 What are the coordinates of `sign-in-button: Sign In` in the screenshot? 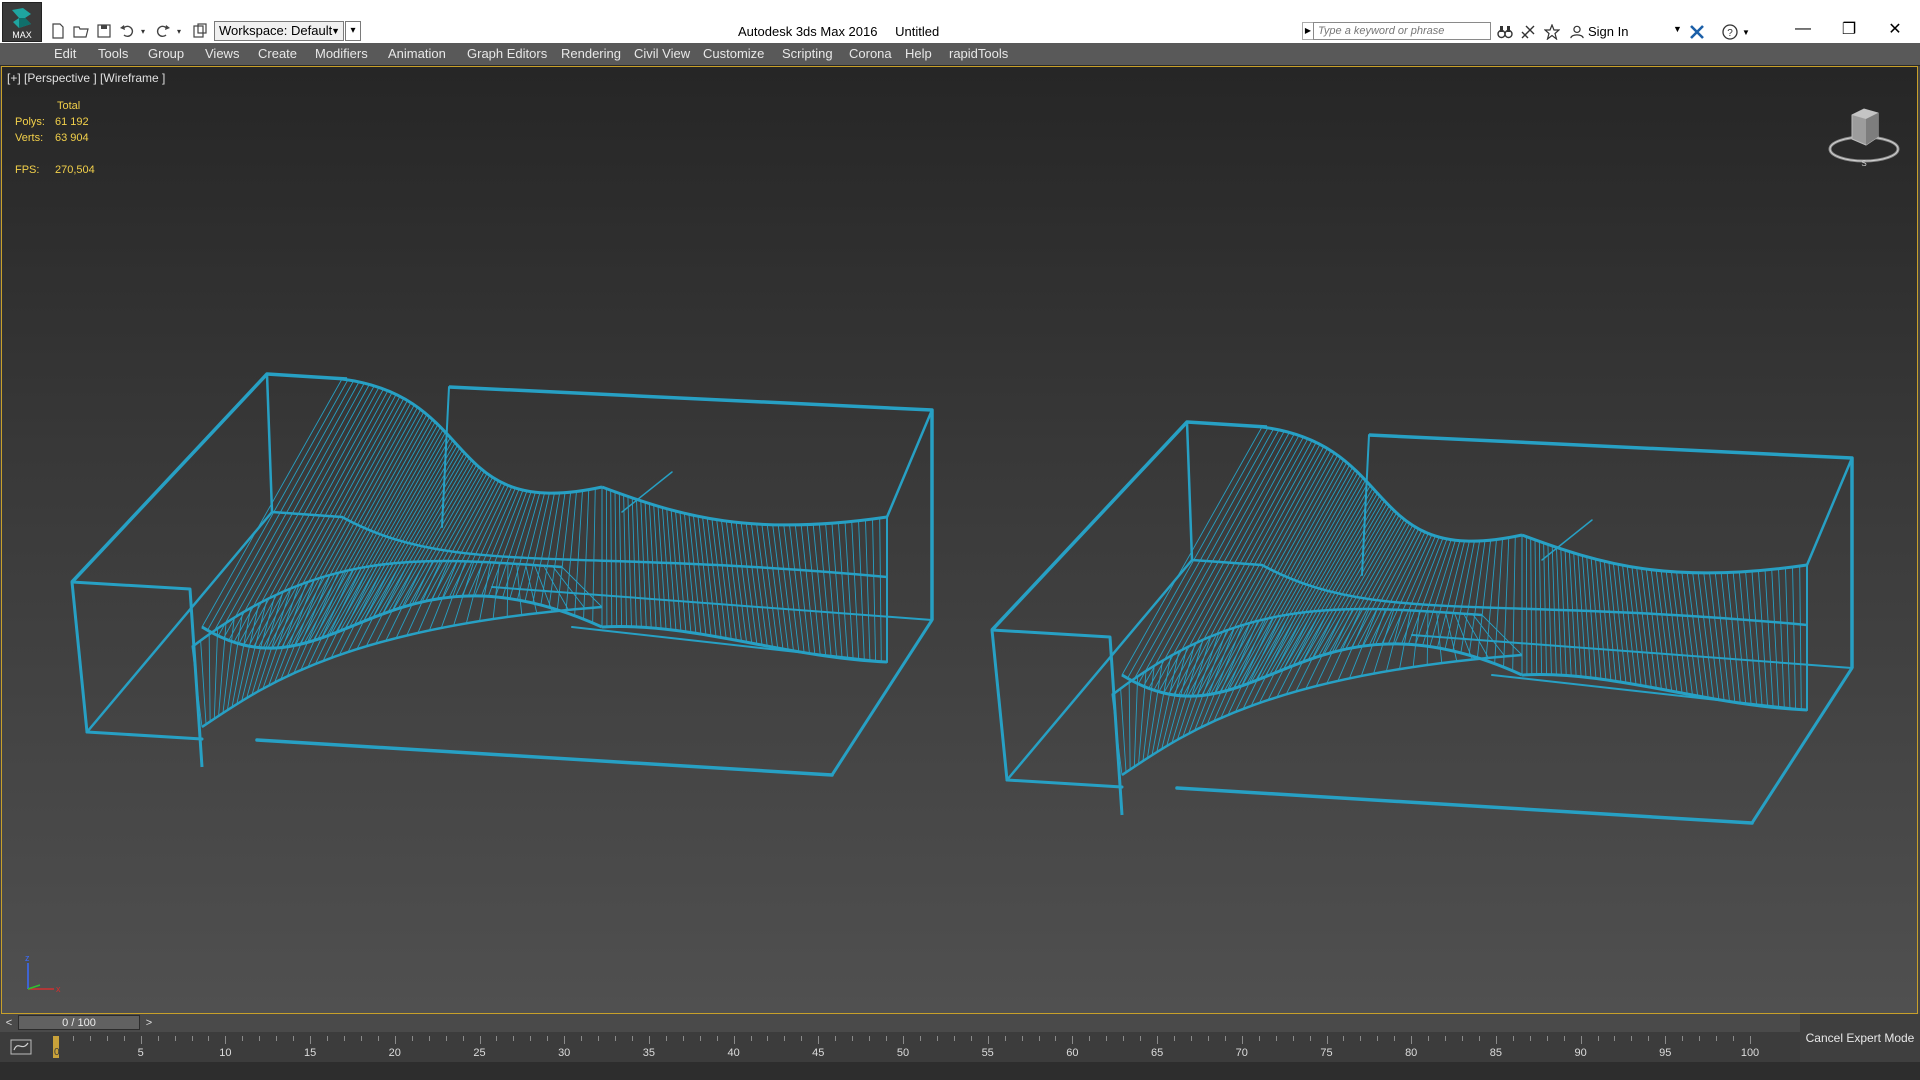 It's located at (1599, 31).